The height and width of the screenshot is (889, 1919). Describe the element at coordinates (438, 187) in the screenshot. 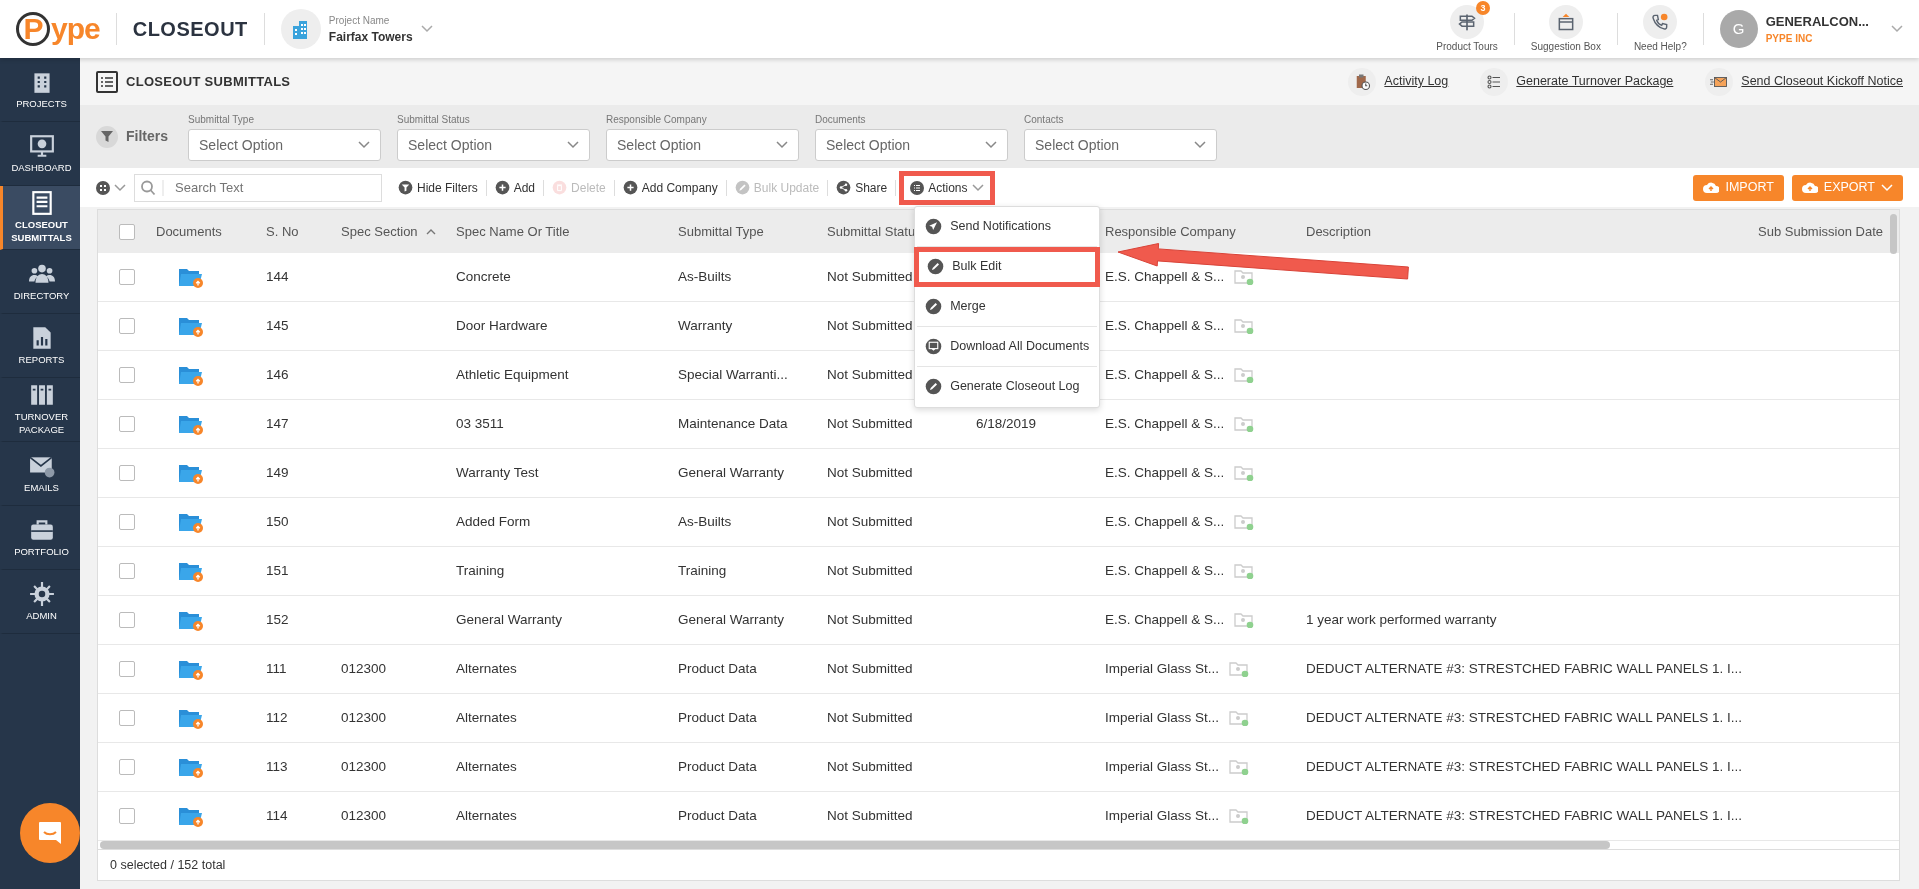

I see `toolbar-button: Hide Filters` at that location.